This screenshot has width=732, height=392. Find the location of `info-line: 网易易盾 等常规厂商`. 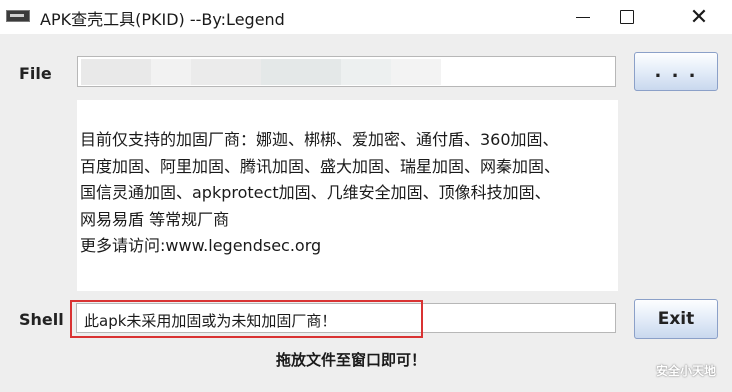

info-line: 网易易盾 等常规厂商 is located at coordinates (155, 219).